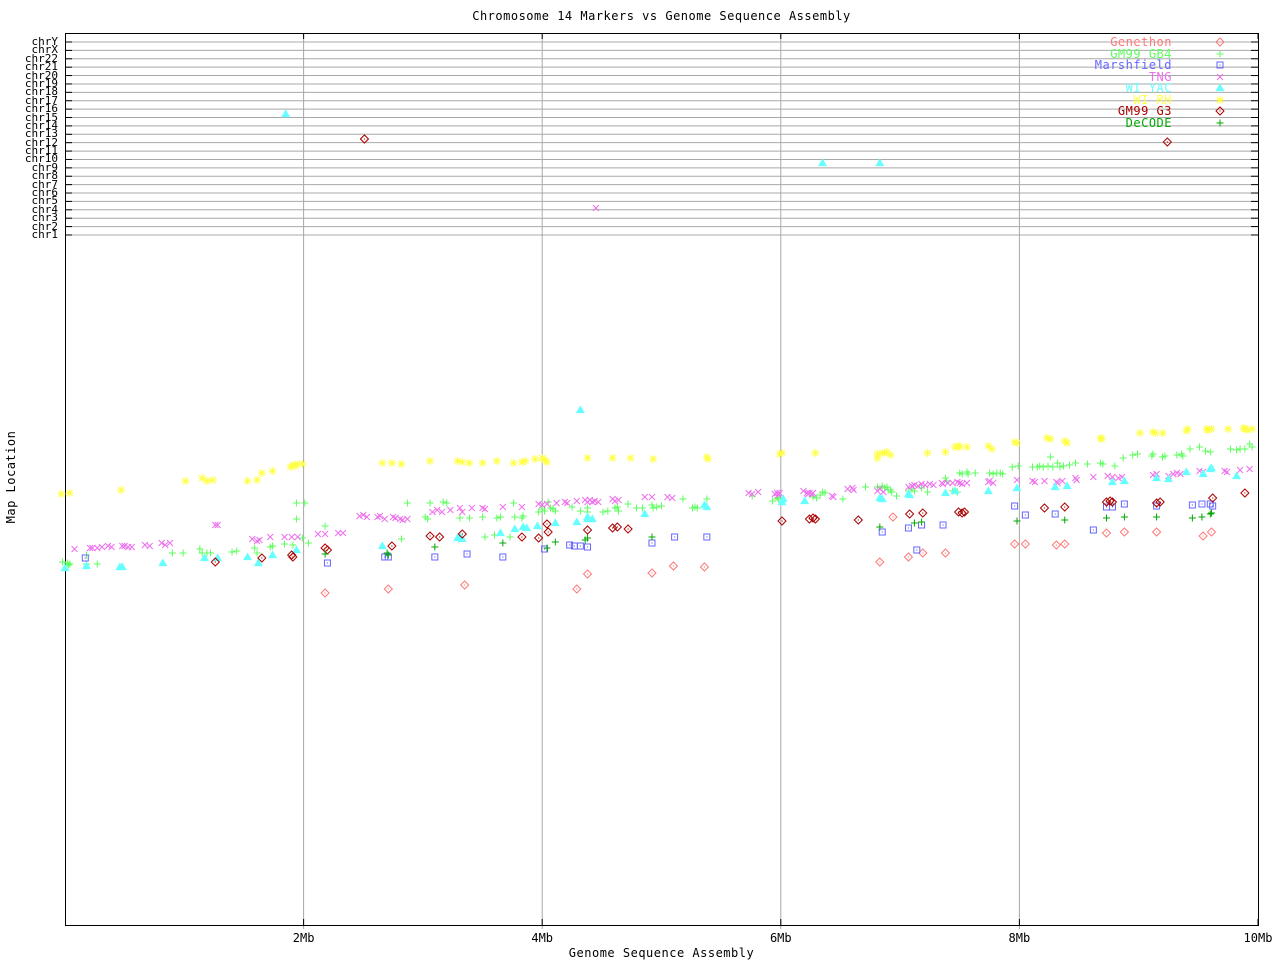  I want to click on x-tick-label-2mb: 2Mb, so click(303, 938).